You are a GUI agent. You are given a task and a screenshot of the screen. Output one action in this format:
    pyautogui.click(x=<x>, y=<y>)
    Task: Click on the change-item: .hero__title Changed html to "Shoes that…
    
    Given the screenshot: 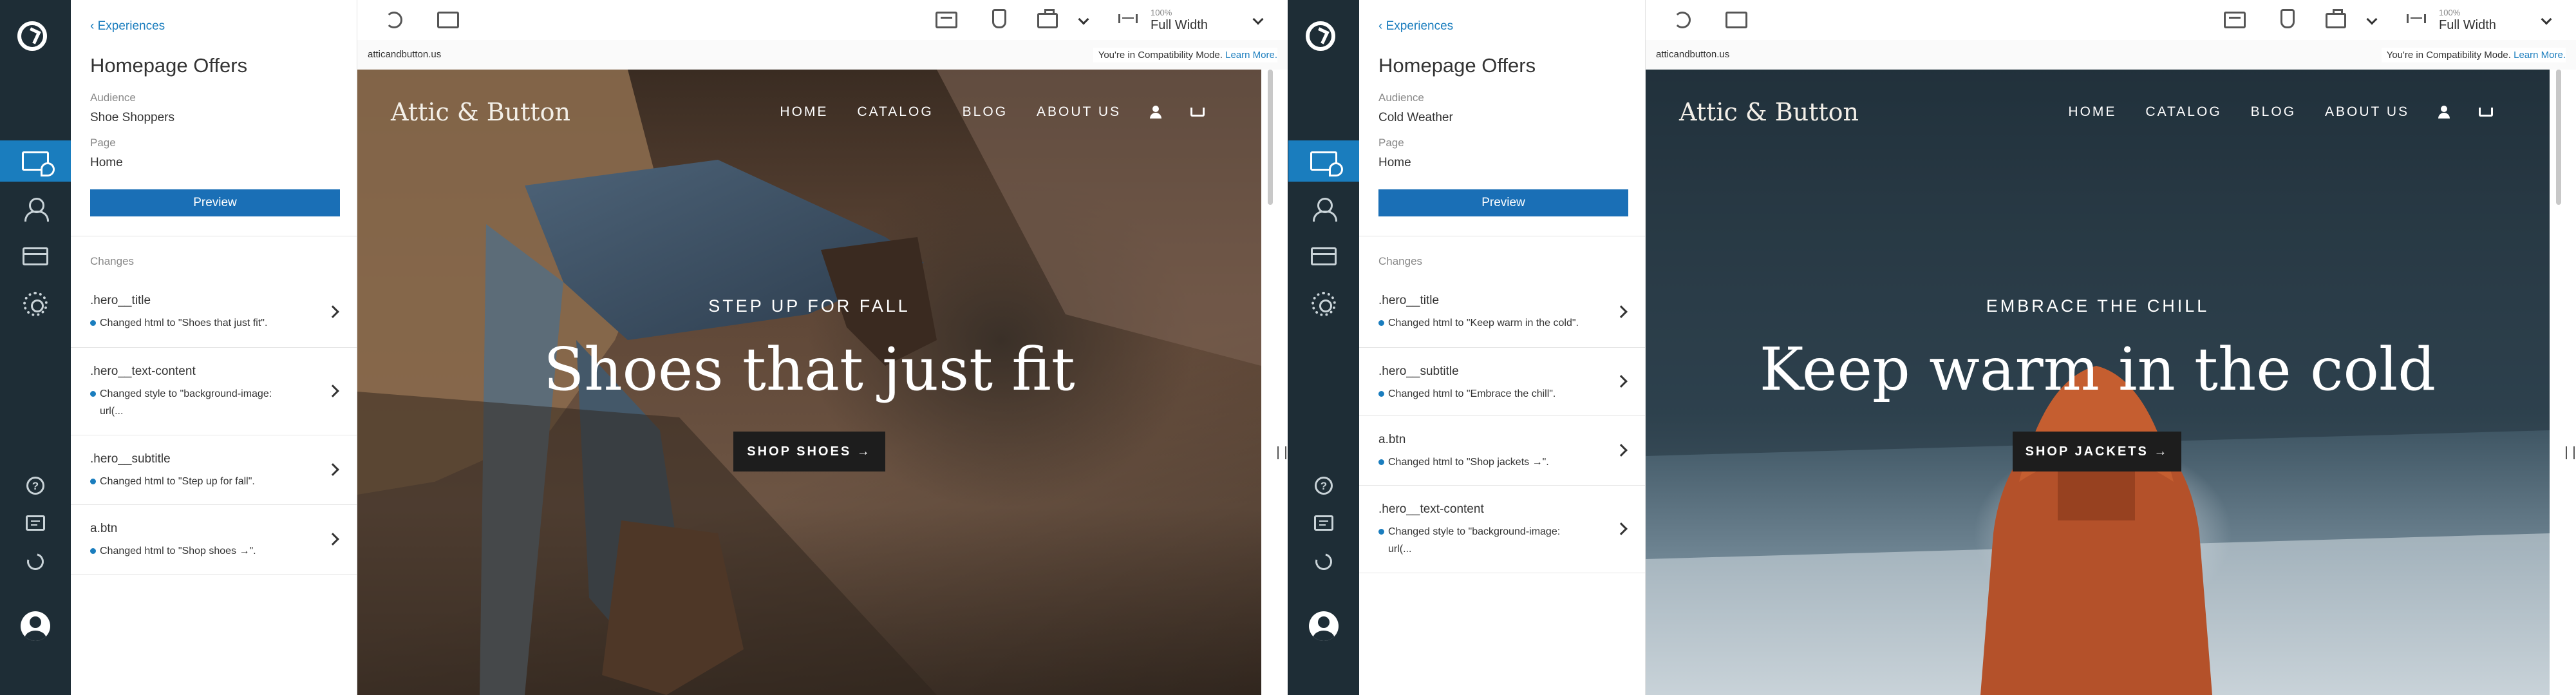 What is the action you would take?
    pyautogui.click(x=214, y=312)
    